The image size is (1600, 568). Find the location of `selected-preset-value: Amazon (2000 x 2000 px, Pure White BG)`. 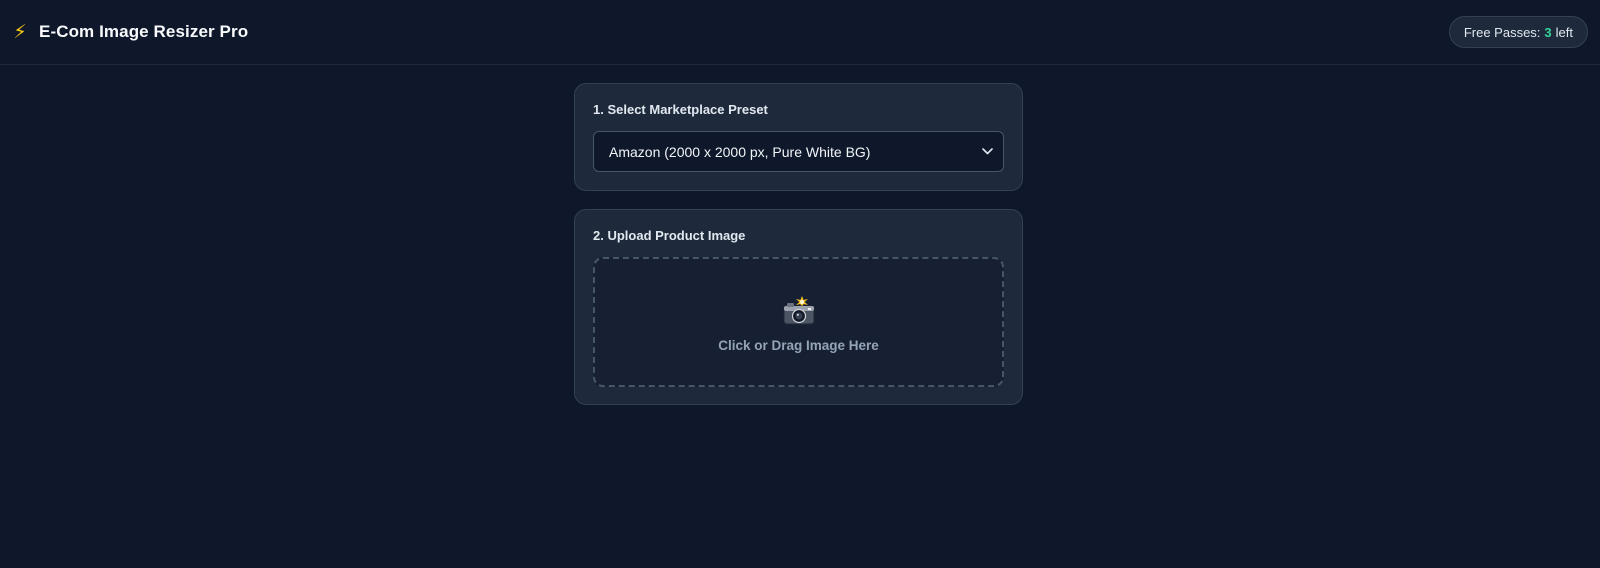

selected-preset-value: Amazon (2000 x 2000 px, Pure White BG) is located at coordinates (740, 151).